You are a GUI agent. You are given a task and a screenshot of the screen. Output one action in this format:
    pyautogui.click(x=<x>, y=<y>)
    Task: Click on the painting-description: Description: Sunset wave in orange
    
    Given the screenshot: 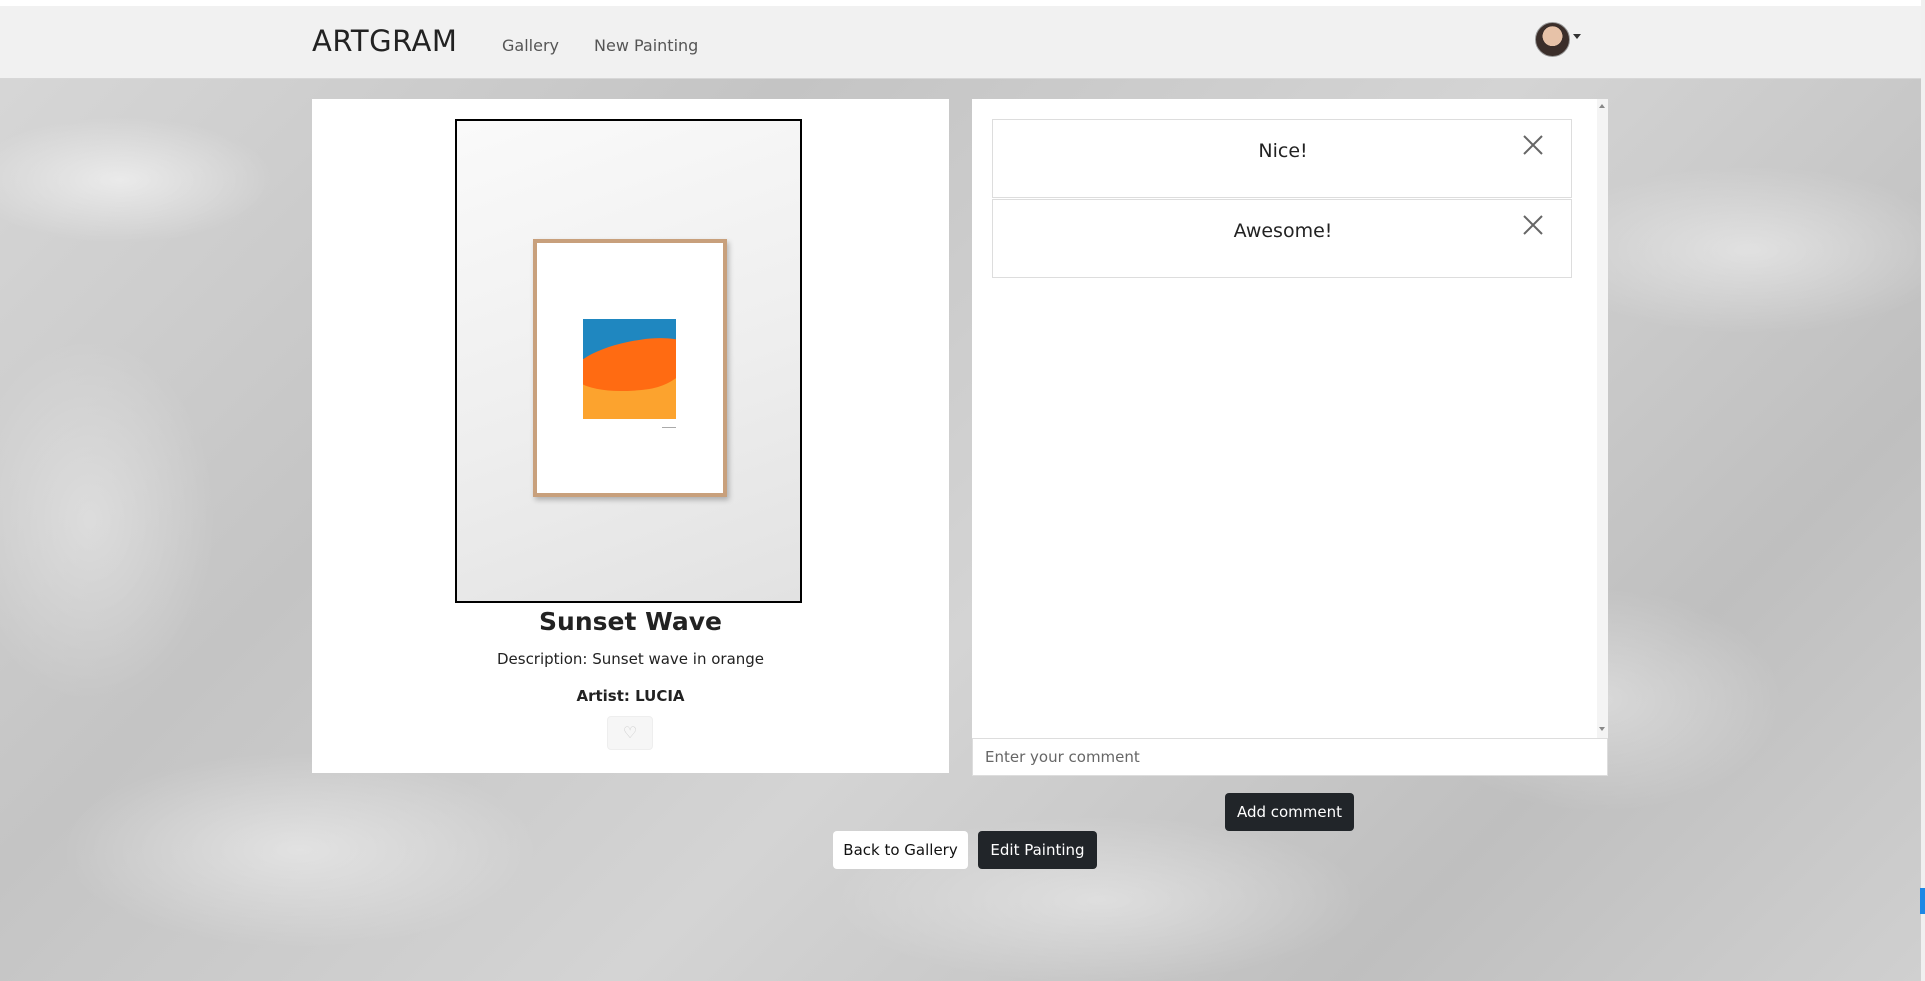 What is the action you would take?
    pyautogui.click(x=630, y=659)
    